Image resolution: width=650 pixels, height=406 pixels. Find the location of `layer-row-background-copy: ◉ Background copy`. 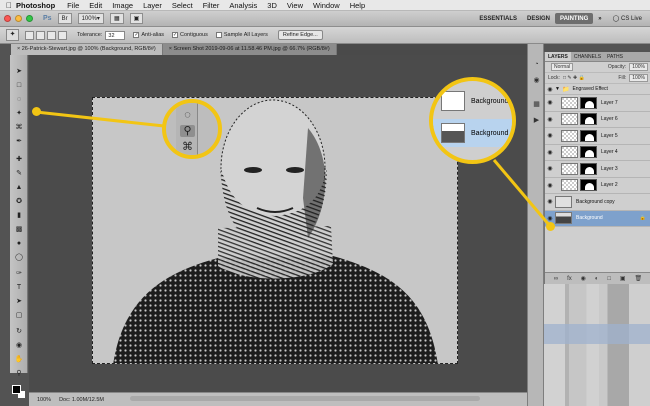

layer-row-background-copy: ◉ Background copy is located at coordinates (597, 202).